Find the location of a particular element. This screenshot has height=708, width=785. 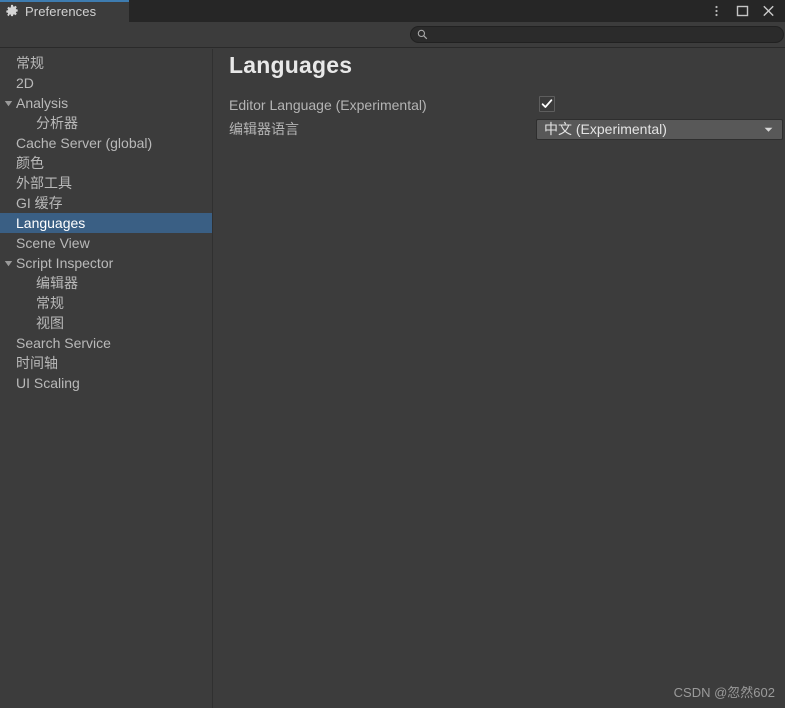

sidebar-item-label: 视图 is located at coordinates (50, 323).